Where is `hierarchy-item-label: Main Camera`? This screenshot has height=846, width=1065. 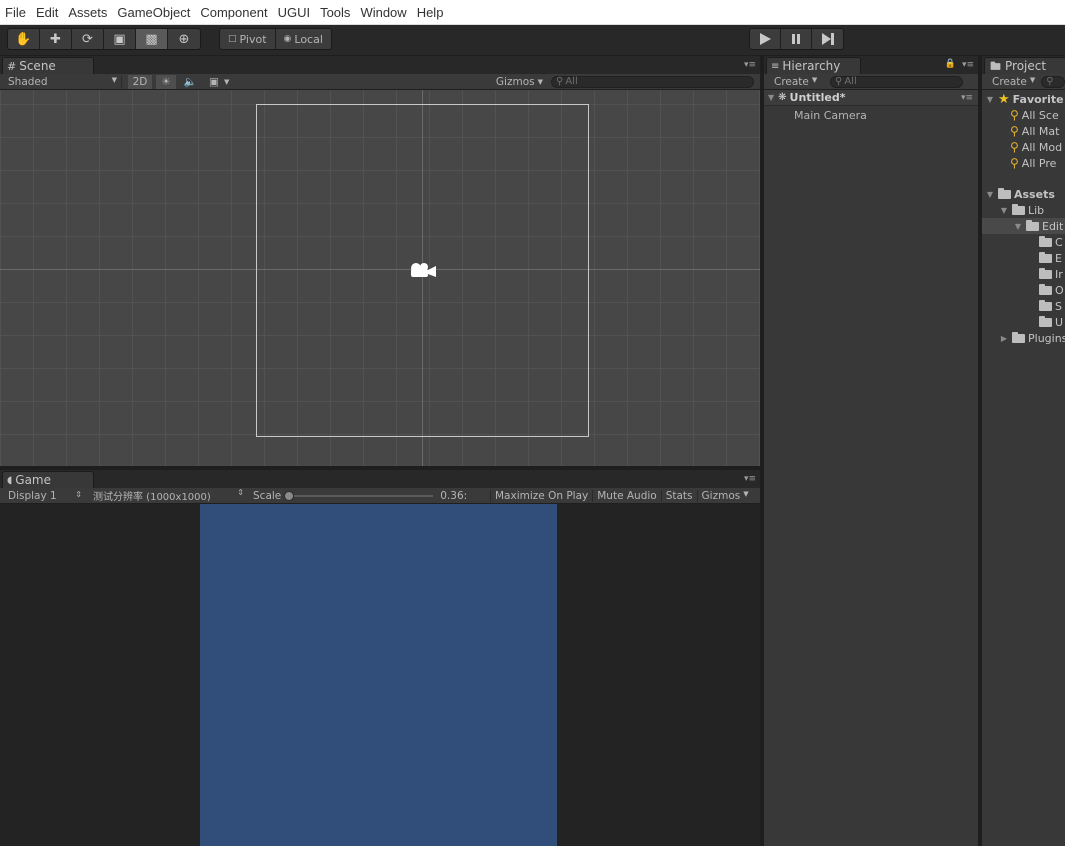 hierarchy-item-label: Main Camera is located at coordinates (830, 115).